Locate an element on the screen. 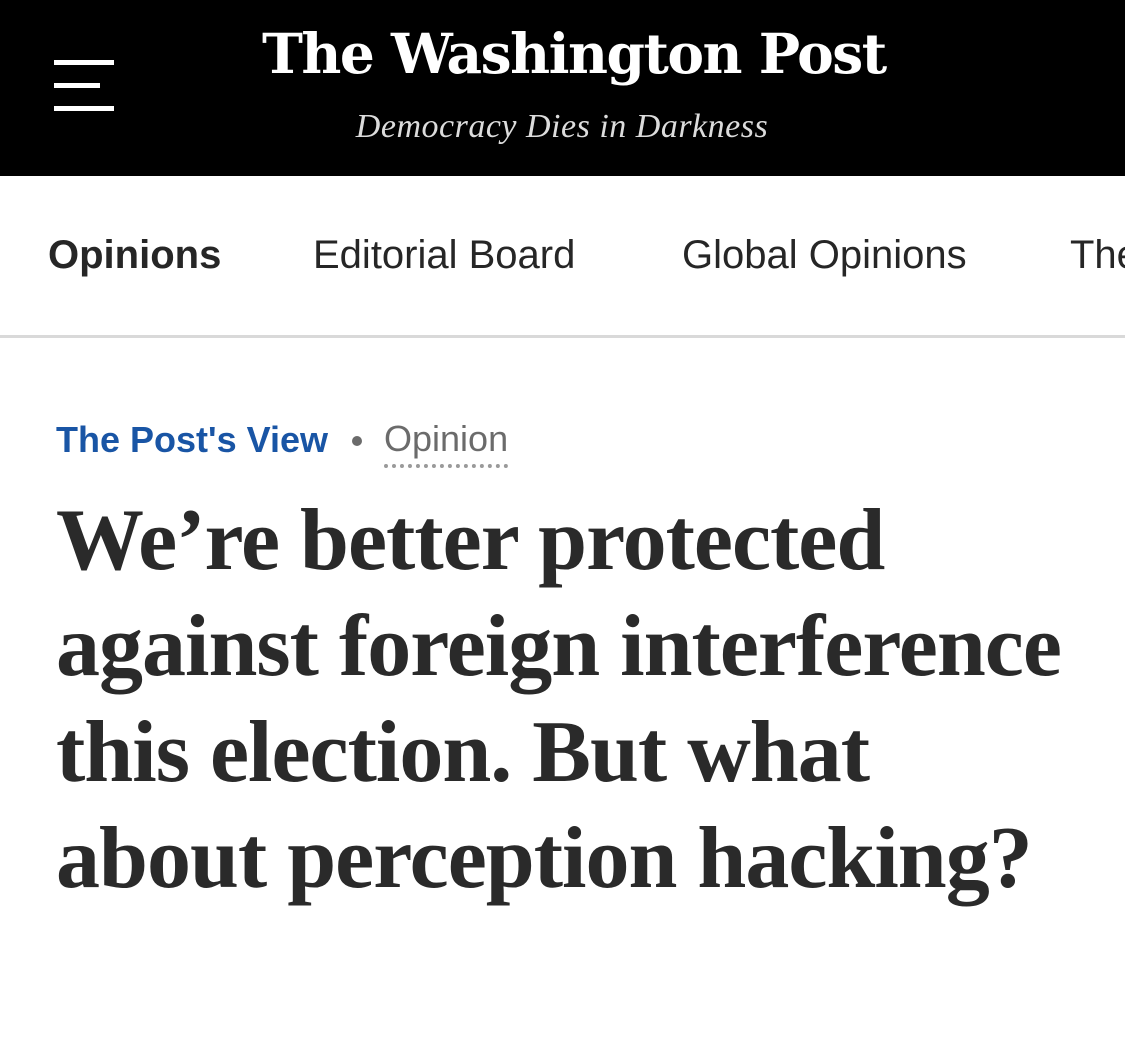 This screenshot has width=1125, height=1055. section-link: The Post's View is located at coordinates (192, 440).